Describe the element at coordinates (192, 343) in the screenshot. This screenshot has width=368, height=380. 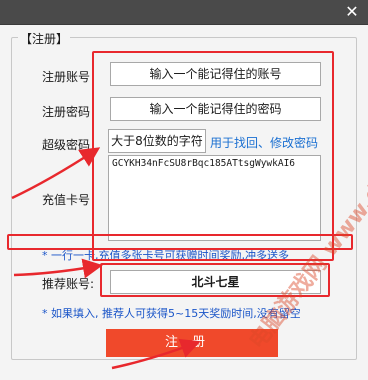
I see `register-button: 注册` at that location.